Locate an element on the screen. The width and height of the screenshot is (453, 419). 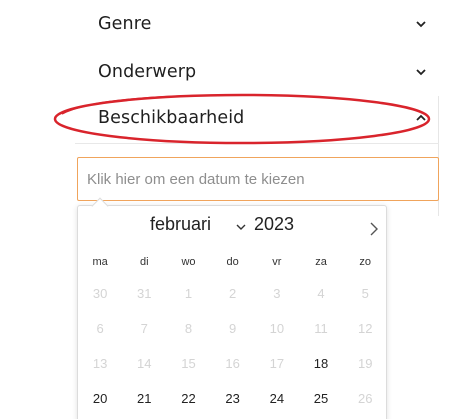
calendar-day: 21 is located at coordinates (144, 398).